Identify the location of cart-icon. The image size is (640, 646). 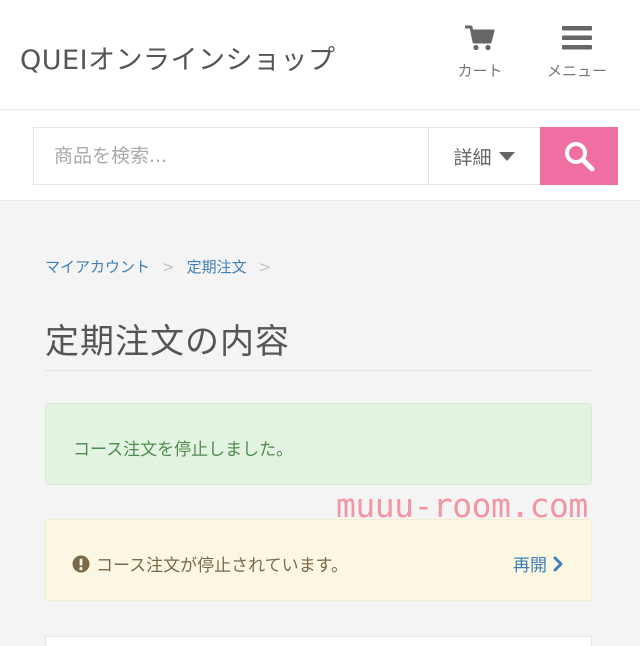
(480, 38).